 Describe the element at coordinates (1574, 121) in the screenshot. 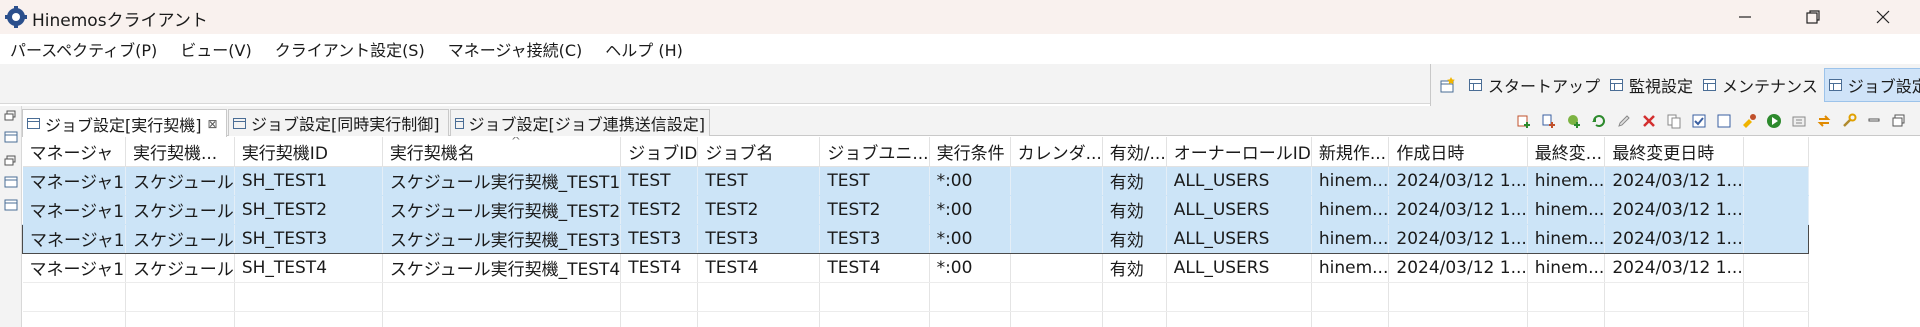

I see `add-manual-button` at that location.